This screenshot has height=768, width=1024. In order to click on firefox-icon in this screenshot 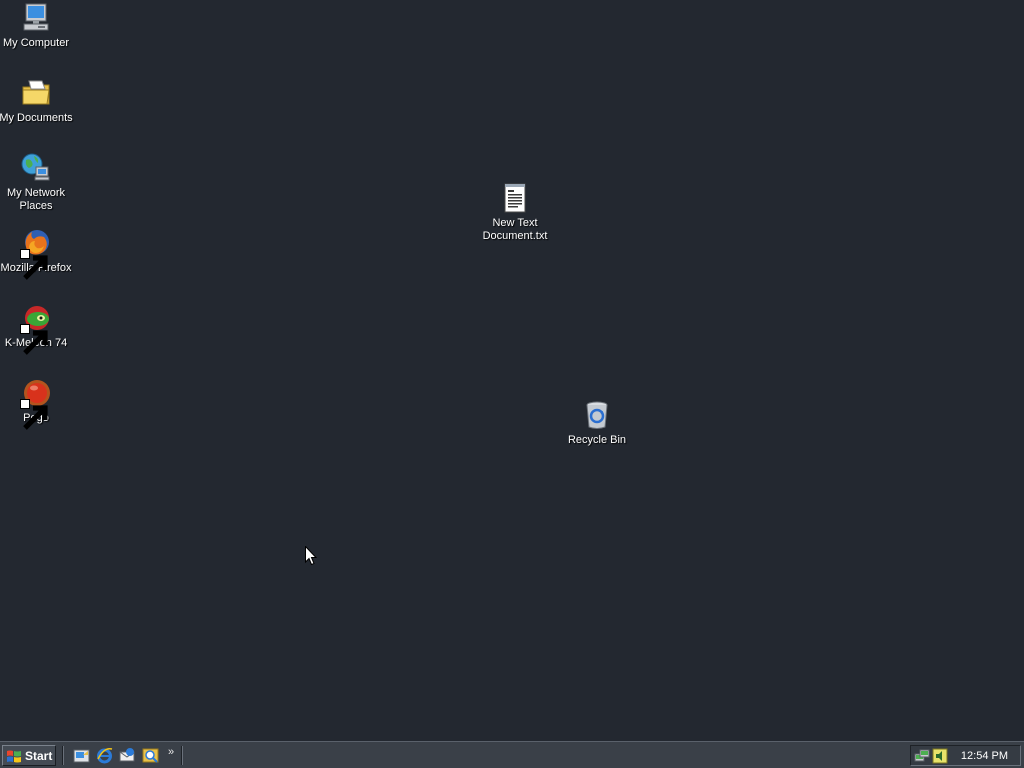, I will do `click(36, 253)`.